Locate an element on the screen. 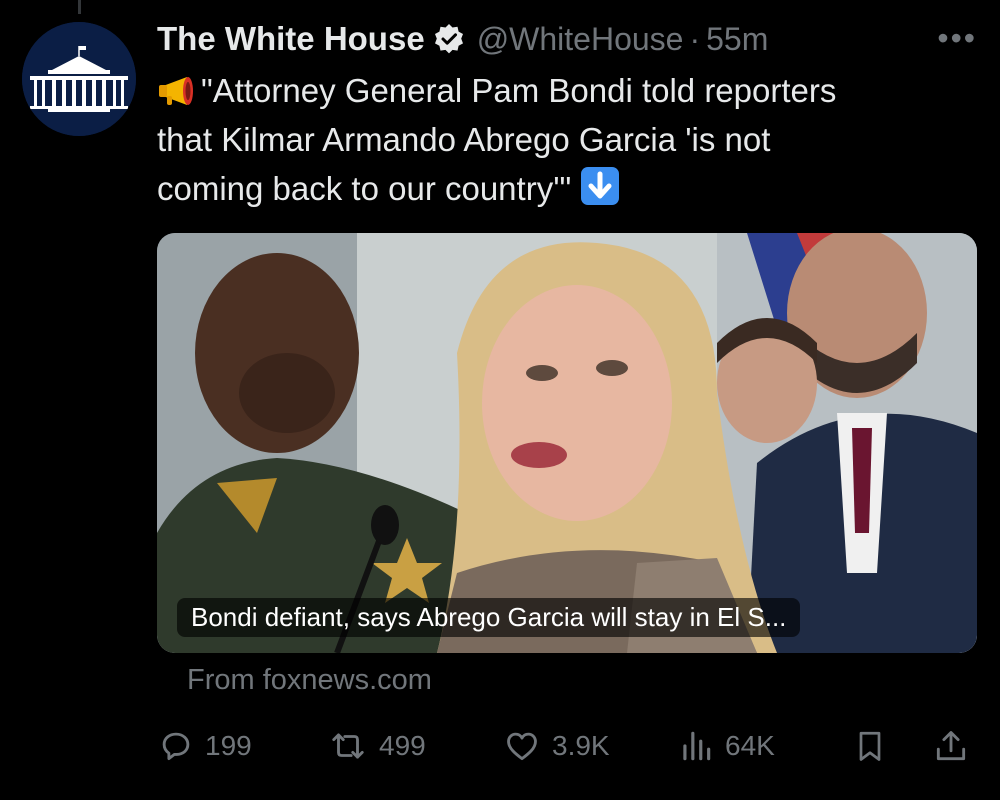 Image resolution: width=1000 pixels, height=800 pixels. bookmark-icon is located at coordinates (870, 746).